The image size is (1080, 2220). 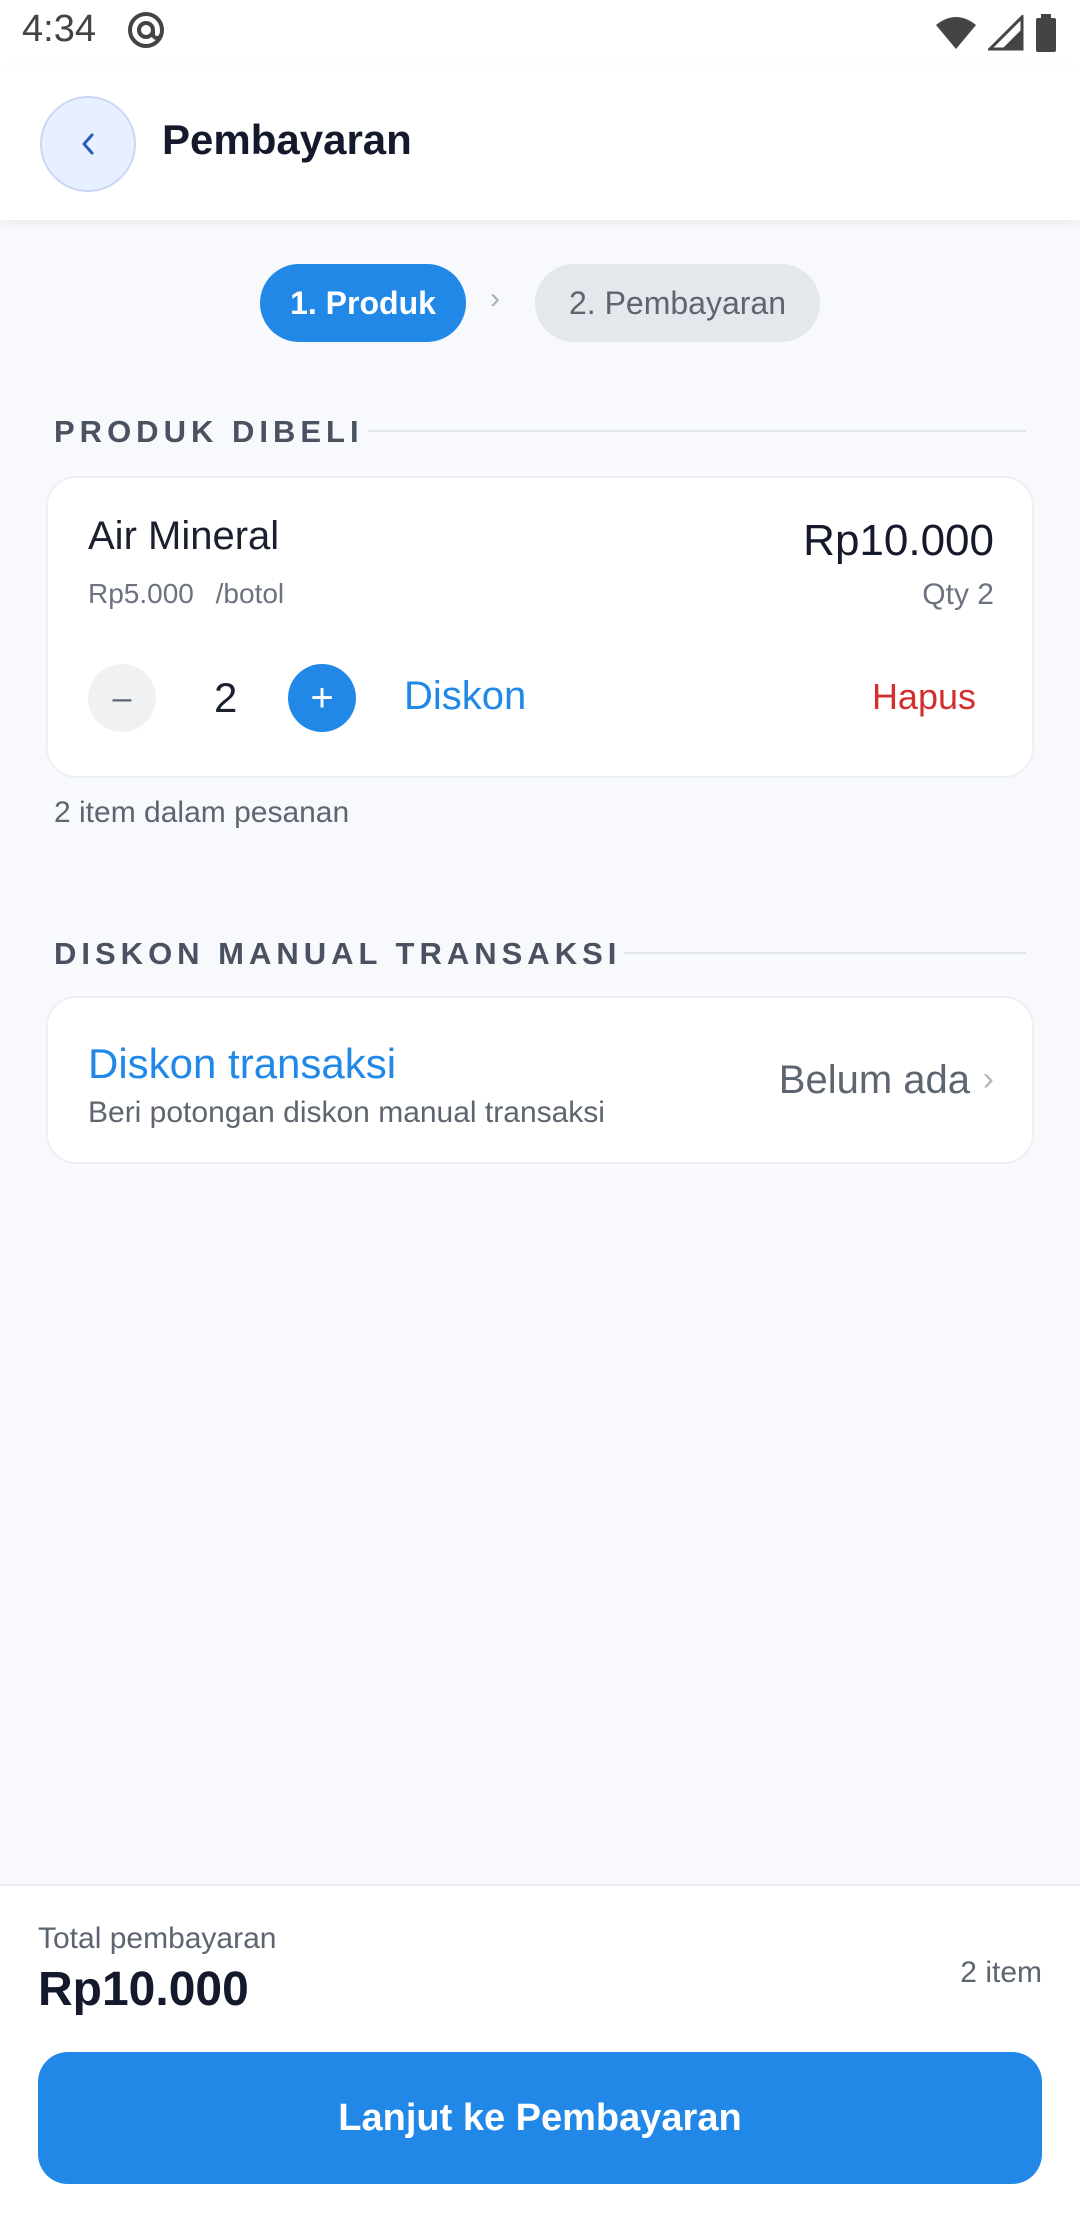 What do you see at coordinates (141, 593) in the screenshot?
I see `unit-price: Rp5.000` at bounding box center [141, 593].